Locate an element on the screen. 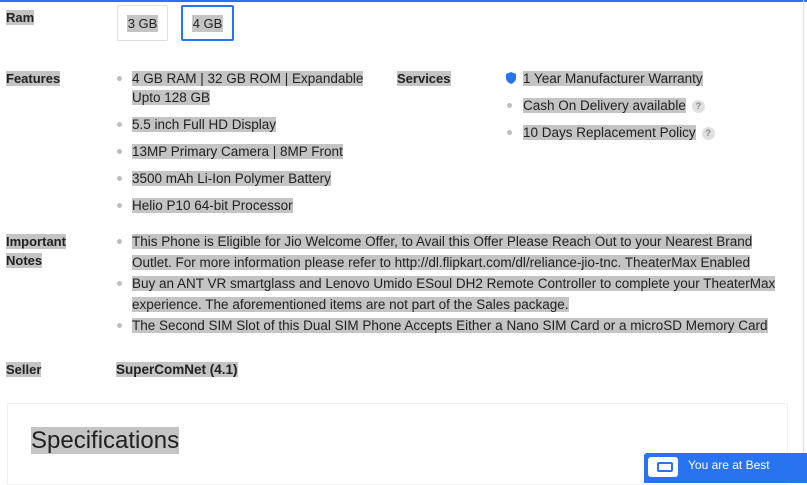  feature-item: Helio P10 64-bit Processor is located at coordinates (242, 205).